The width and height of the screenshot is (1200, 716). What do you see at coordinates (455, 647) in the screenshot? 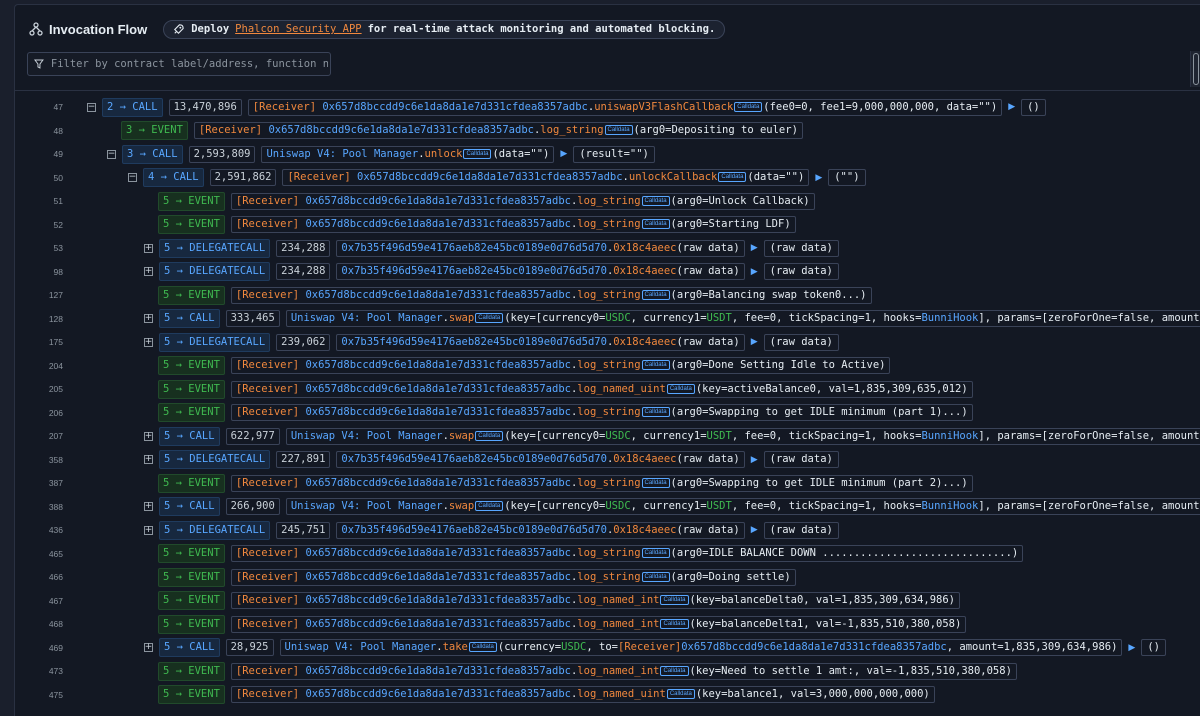
I see `function-name: take` at bounding box center [455, 647].